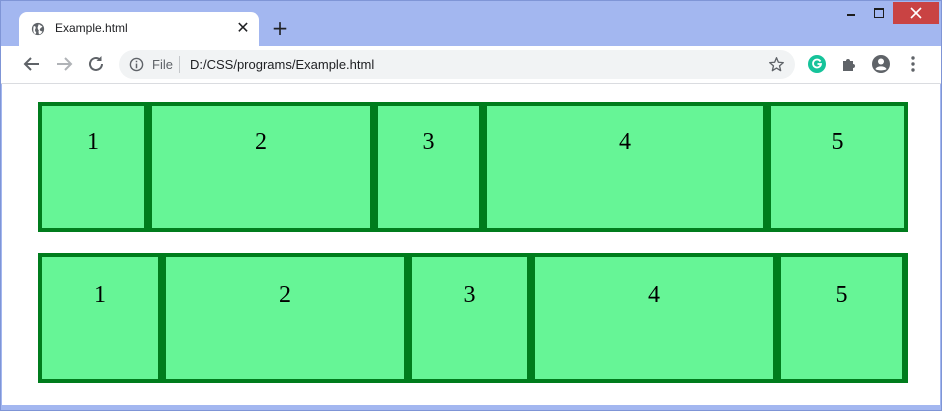  I want to click on omnibox-divider, so click(179, 64).